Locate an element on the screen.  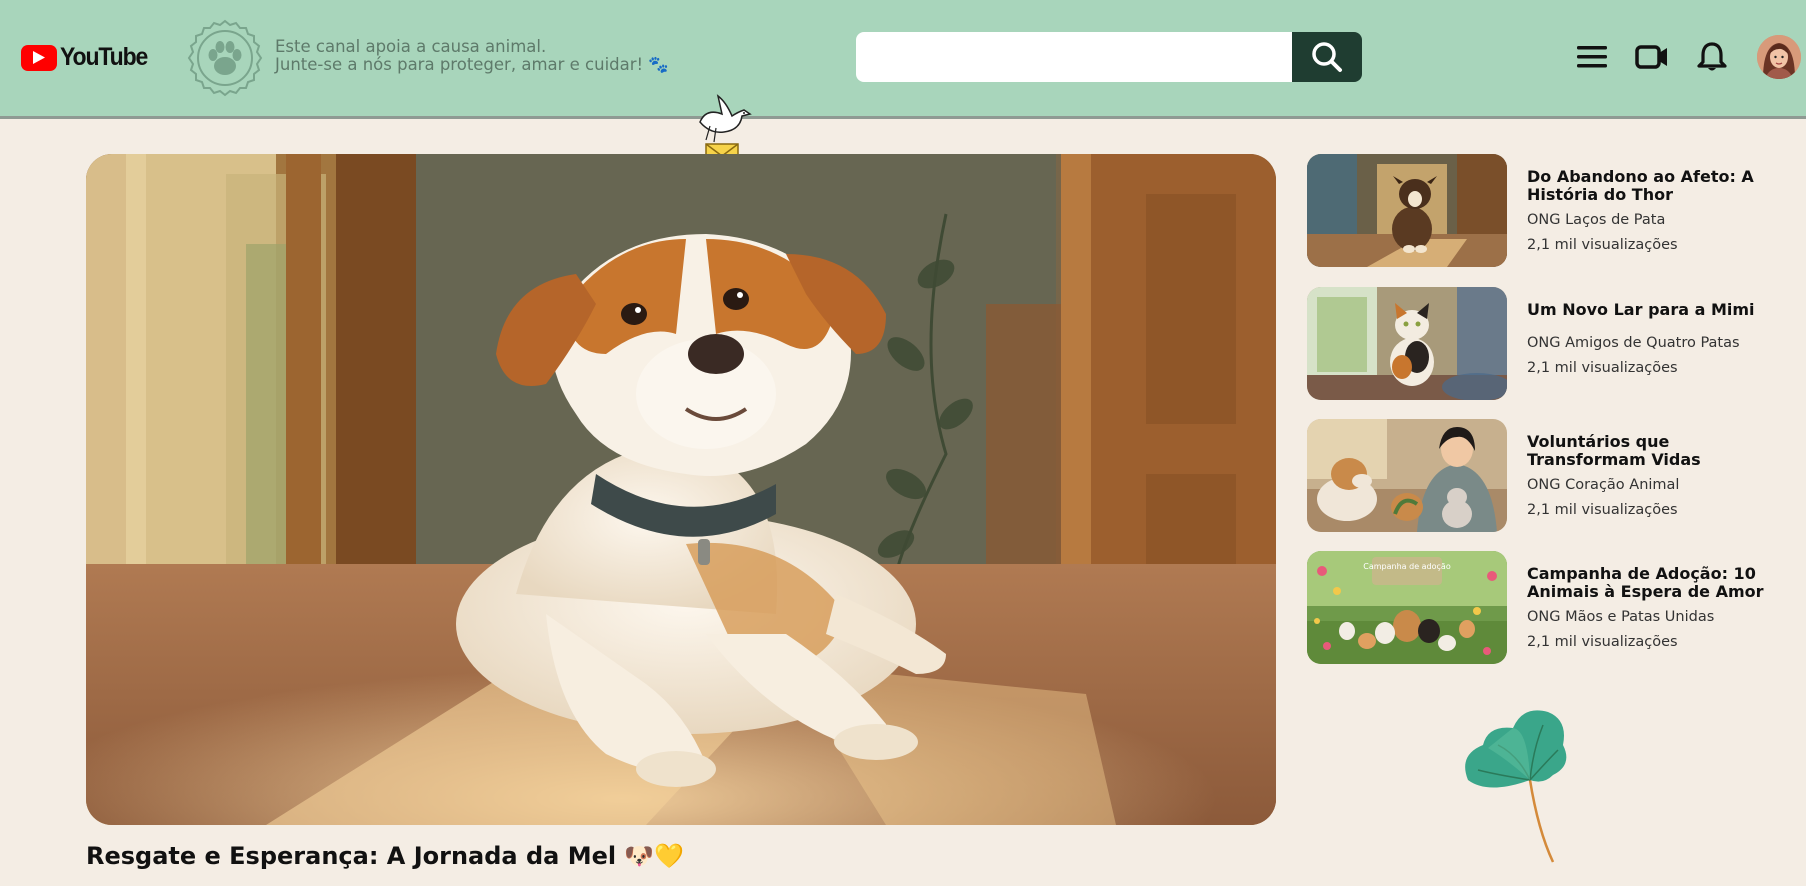
logo-text: YouTube is located at coordinates (104, 57).